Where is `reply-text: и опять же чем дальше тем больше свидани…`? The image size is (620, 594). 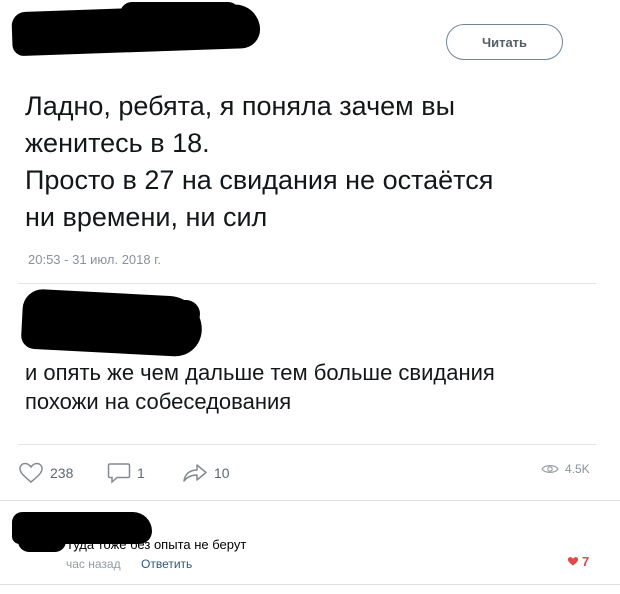 reply-text: и опять же чем дальше тем больше свидани… is located at coordinates (260, 387).